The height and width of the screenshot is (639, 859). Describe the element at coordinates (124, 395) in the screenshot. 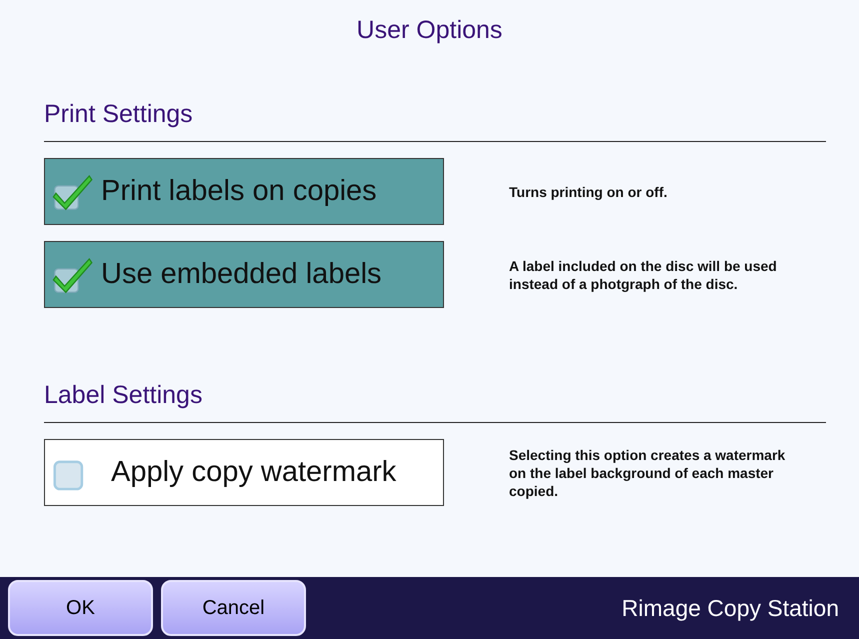

I see `section-heading: Label Settings` at that location.